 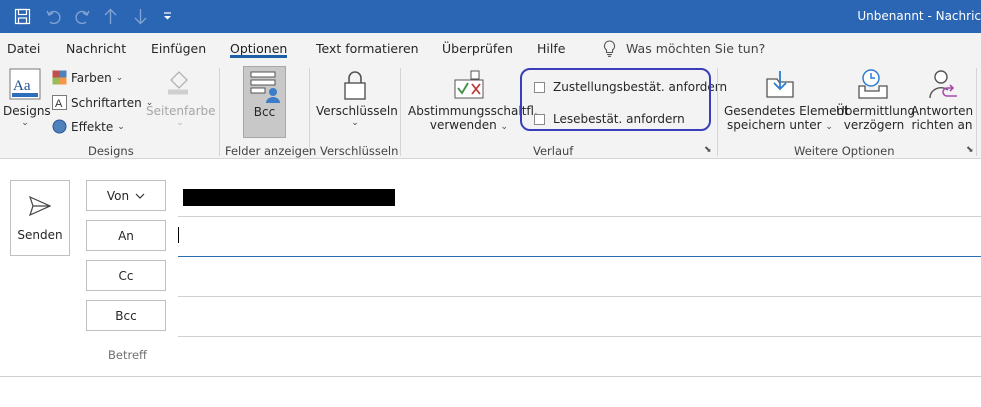 What do you see at coordinates (140, 16) in the screenshot?
I see `down-icon` at bounding box center [140, 16].